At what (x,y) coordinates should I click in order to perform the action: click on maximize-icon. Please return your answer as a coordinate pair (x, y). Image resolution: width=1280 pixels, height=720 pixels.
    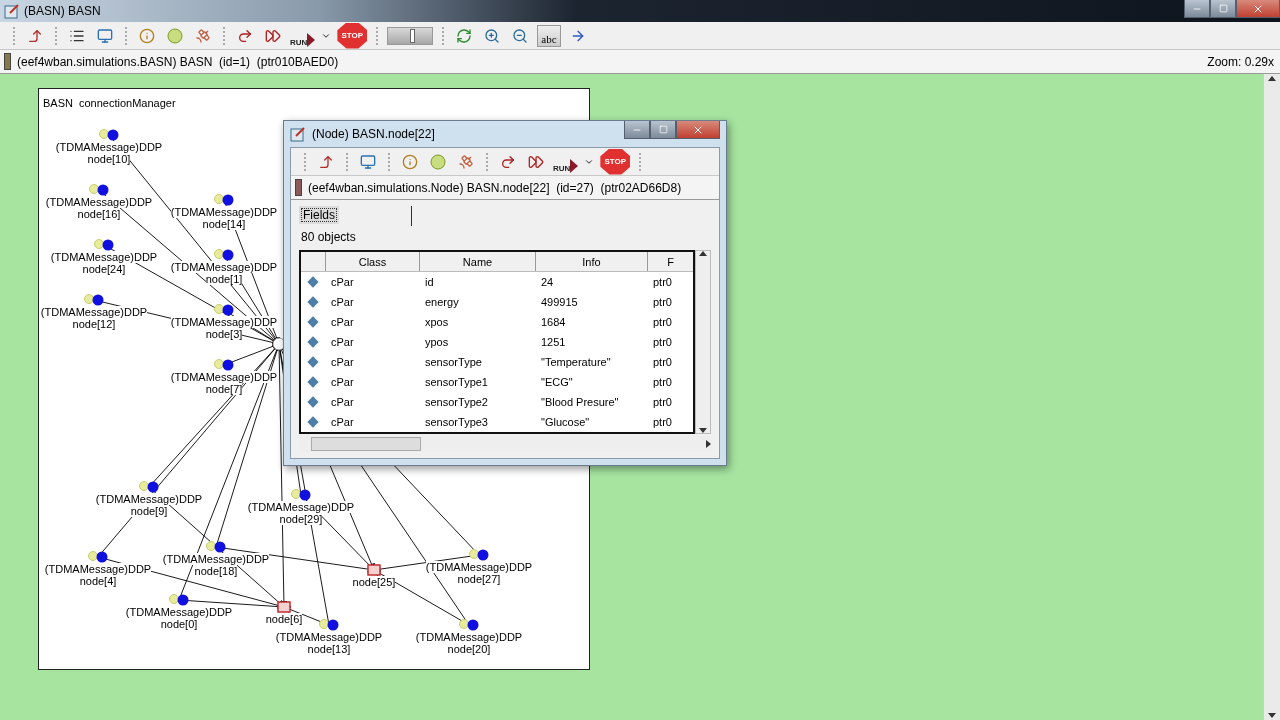
    Looking at the image, I should click on (663, 129).